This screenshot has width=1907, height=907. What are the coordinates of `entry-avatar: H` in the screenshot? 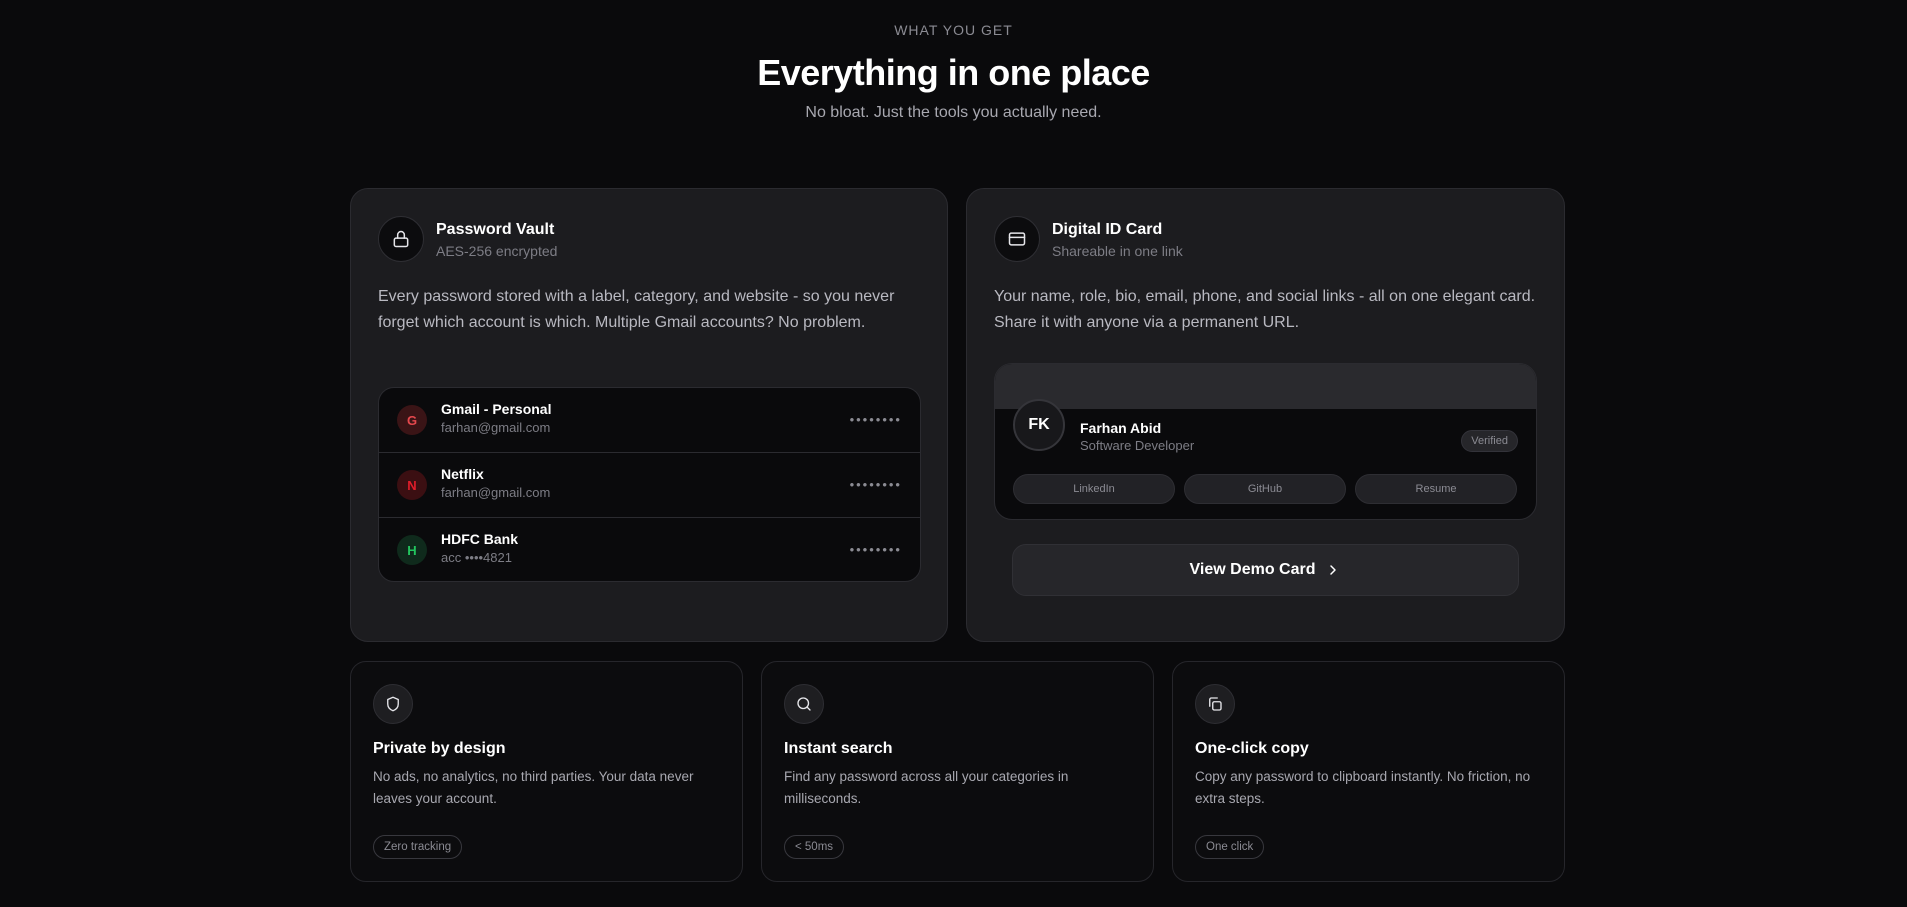 It's located at (412, 550).